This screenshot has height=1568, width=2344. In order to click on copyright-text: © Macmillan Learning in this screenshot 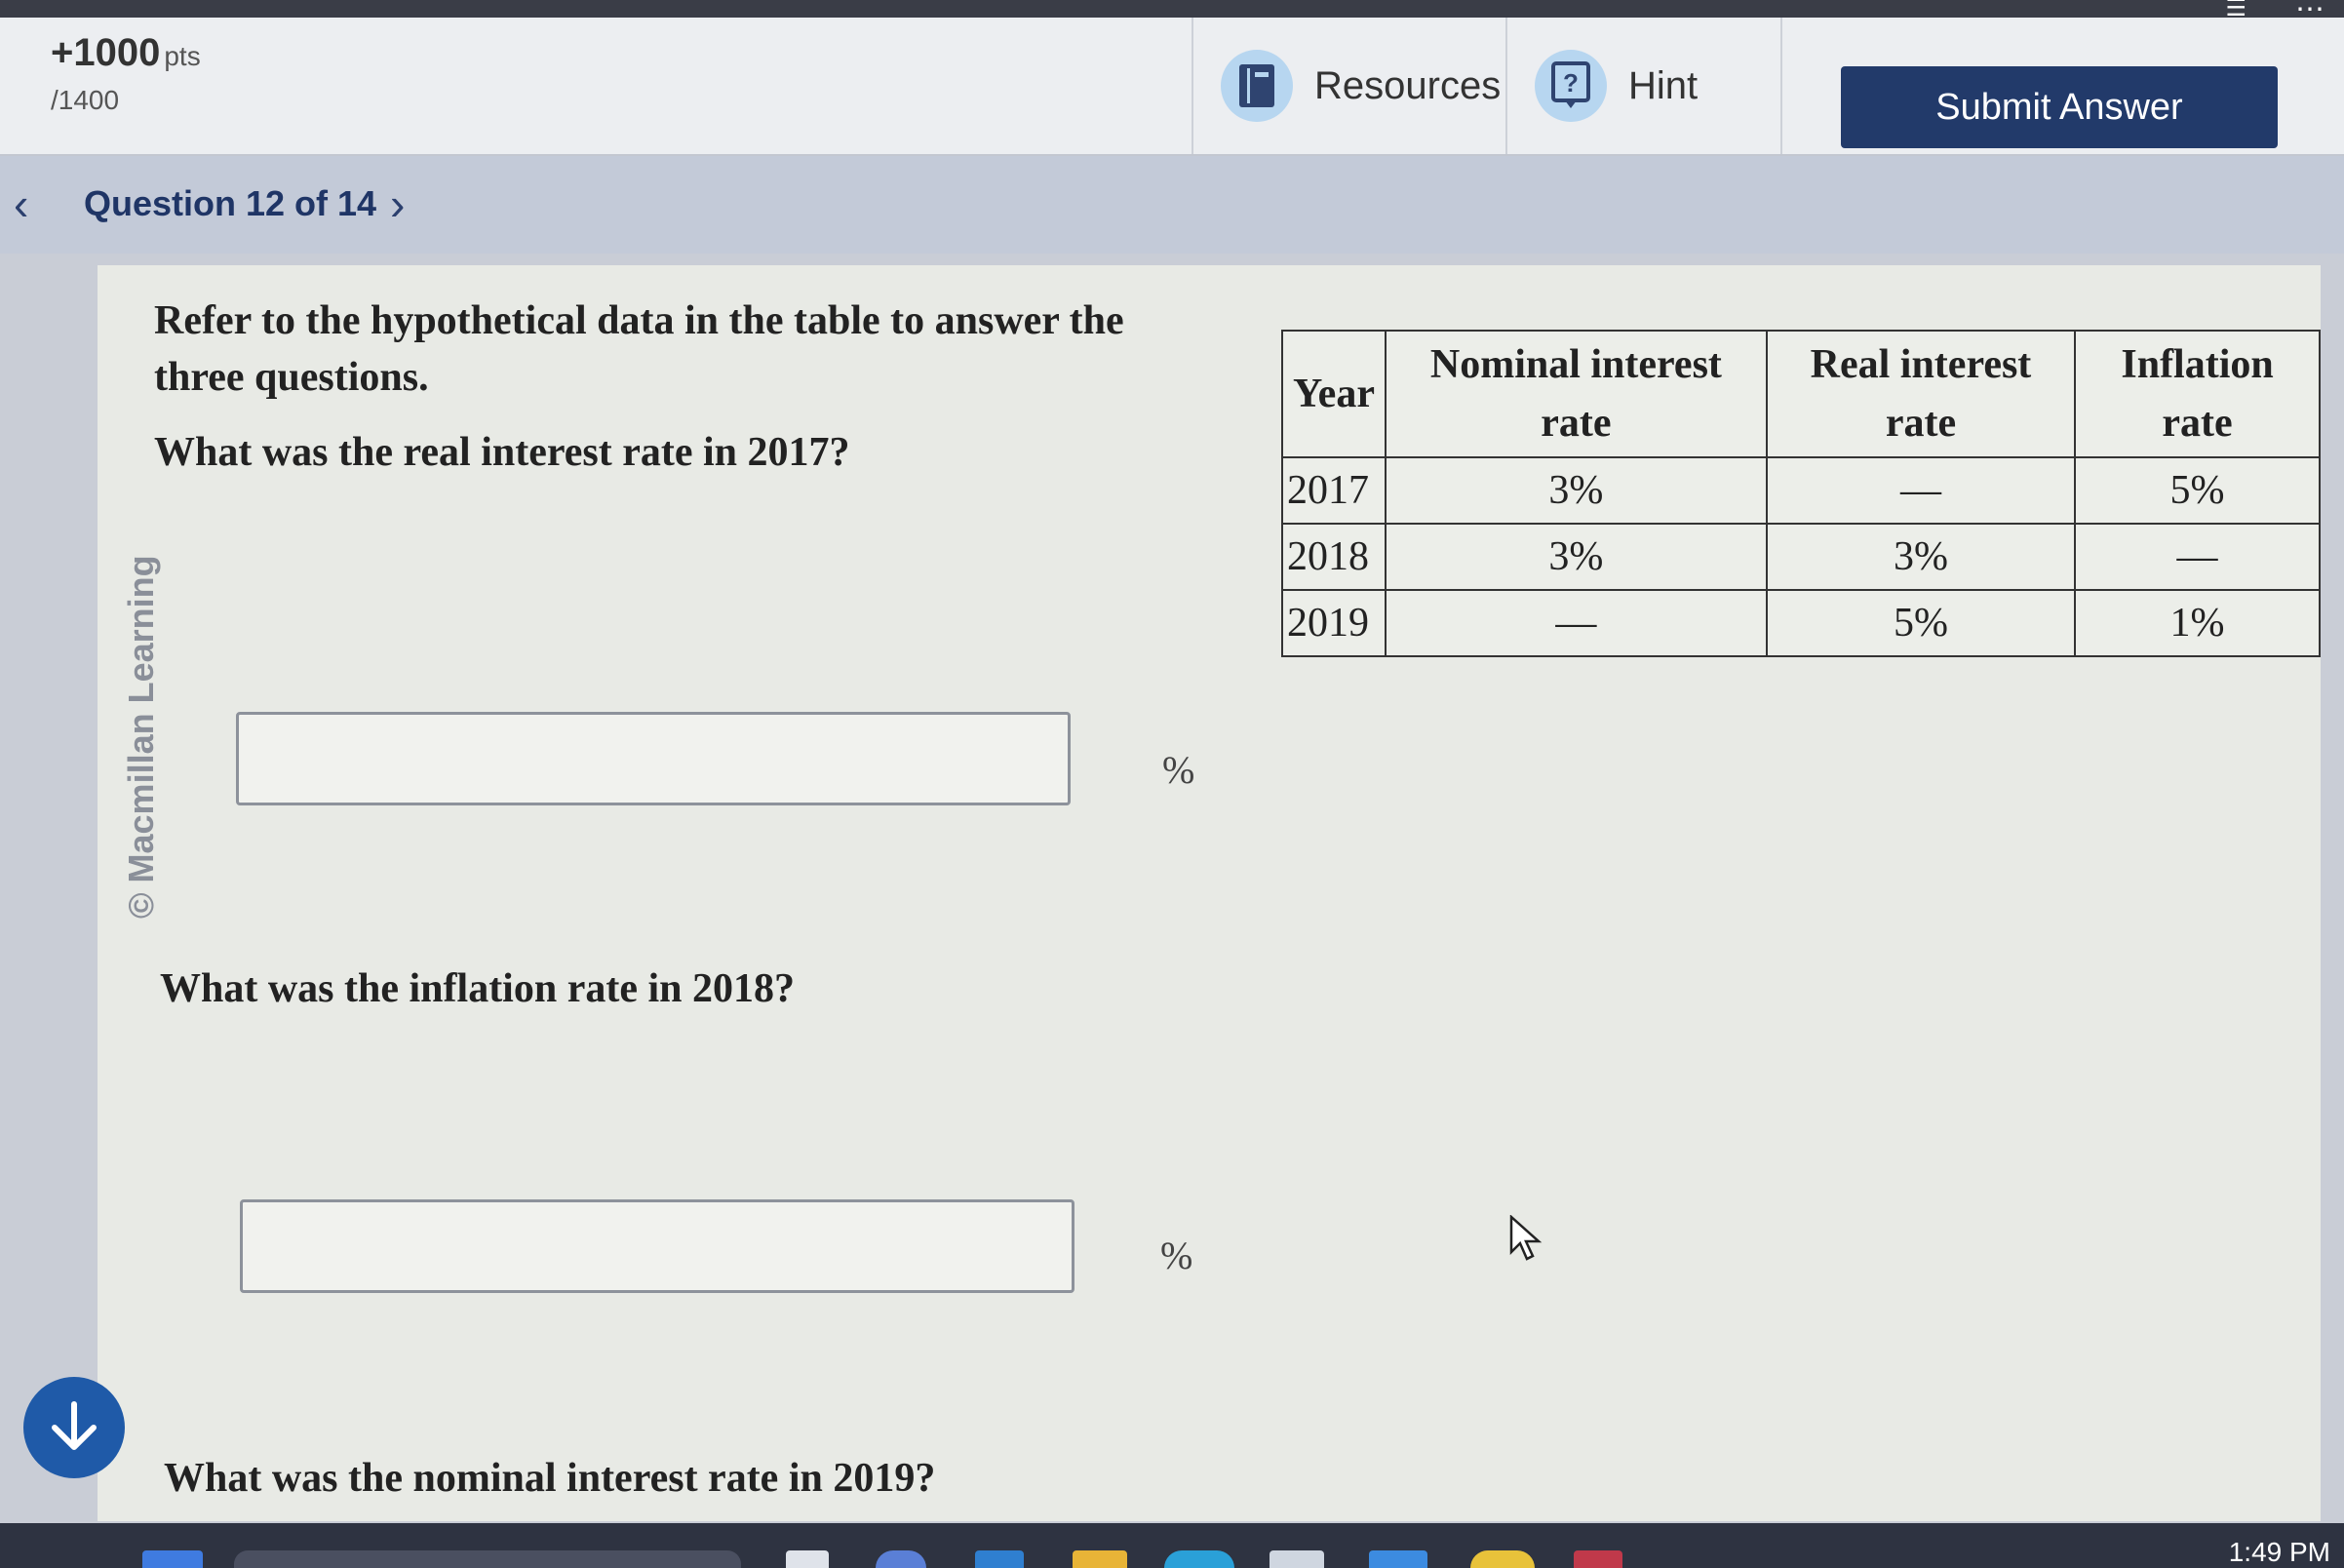, I will do `click(141, 737)`.